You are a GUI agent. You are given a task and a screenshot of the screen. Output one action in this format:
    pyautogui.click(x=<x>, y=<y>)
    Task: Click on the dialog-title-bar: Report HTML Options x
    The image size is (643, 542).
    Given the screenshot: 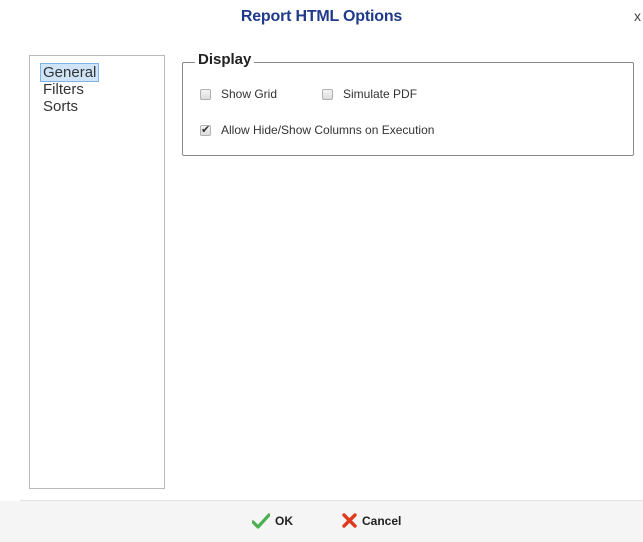 What is the action you would take?
    pyautogui.click(x=321, y=18)
    